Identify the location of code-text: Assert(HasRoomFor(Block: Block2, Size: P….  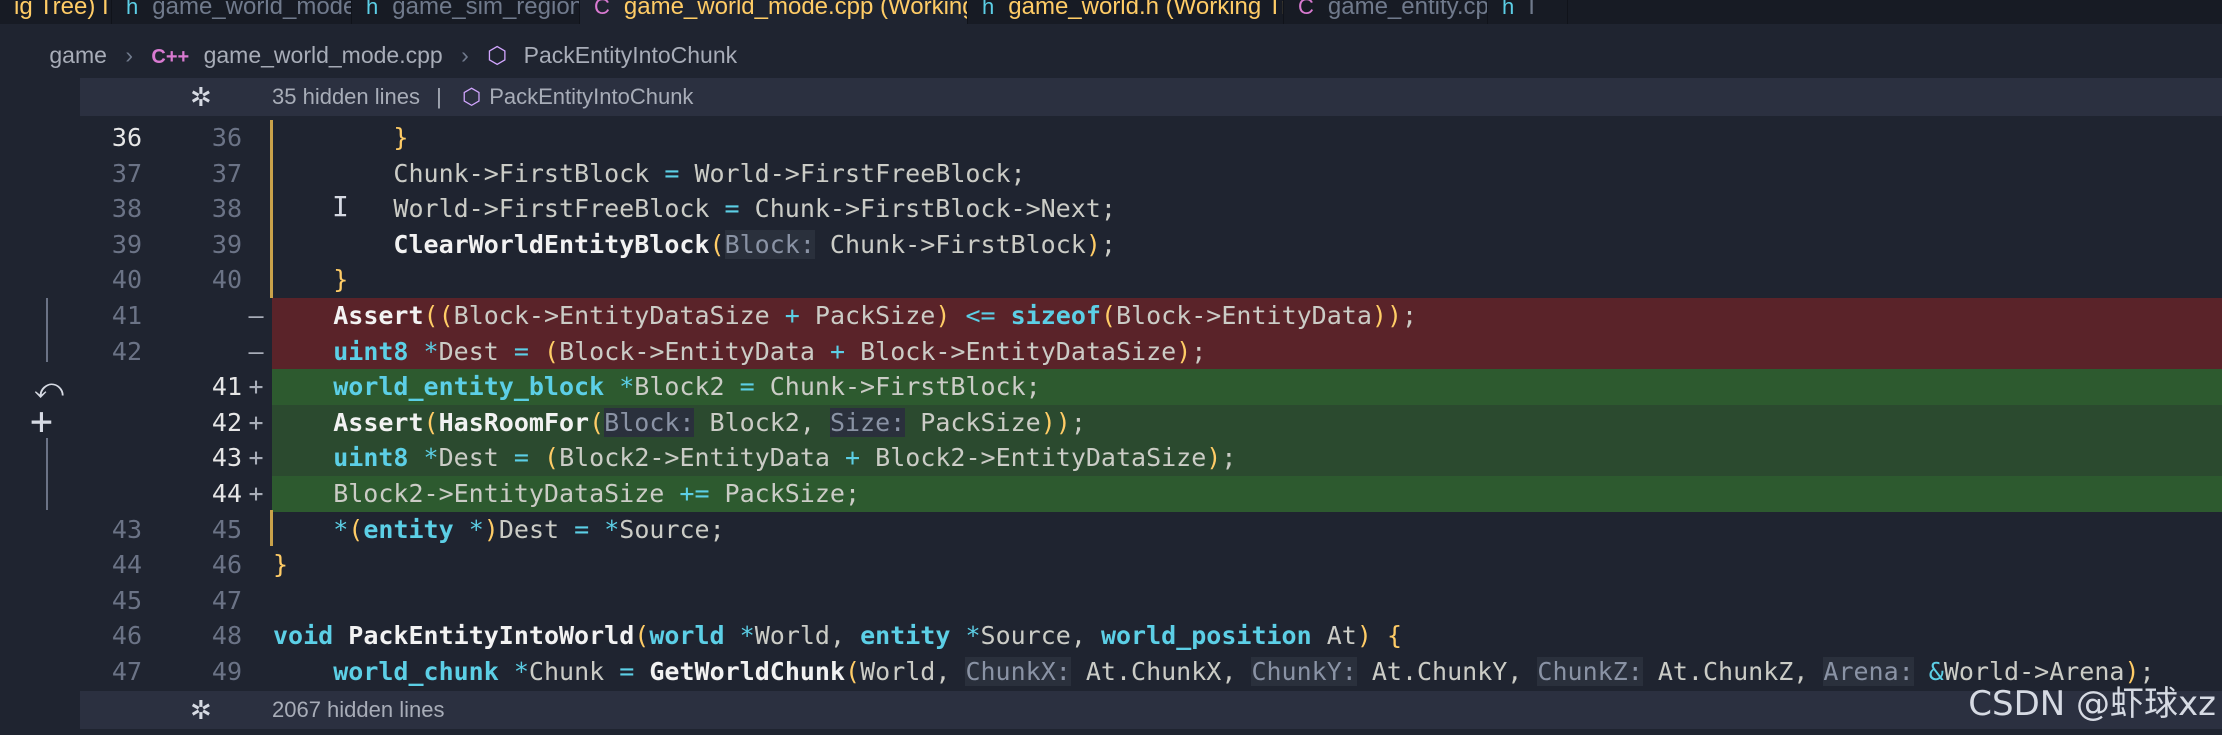
(679, 423).